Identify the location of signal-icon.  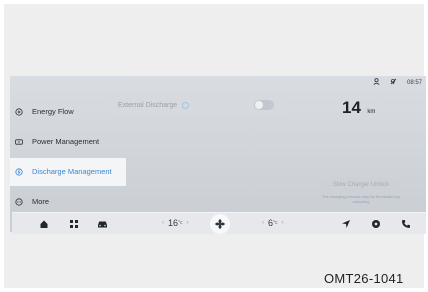
(393, 82).